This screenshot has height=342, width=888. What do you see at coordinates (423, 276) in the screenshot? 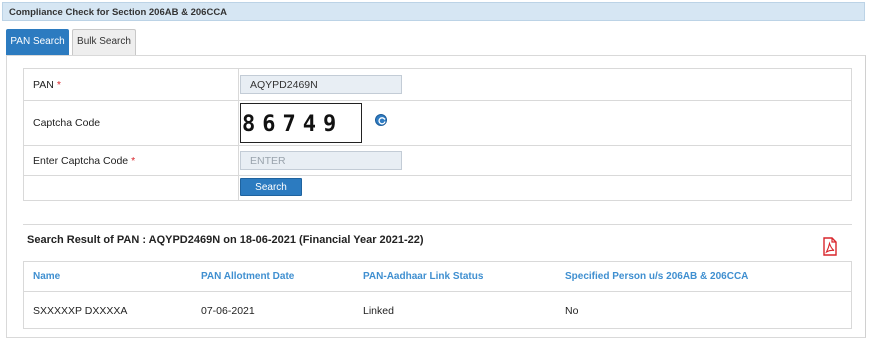
I see `column-header-link-status: PAN-Aadhaar Link Status` at bounding box center [423, 276].